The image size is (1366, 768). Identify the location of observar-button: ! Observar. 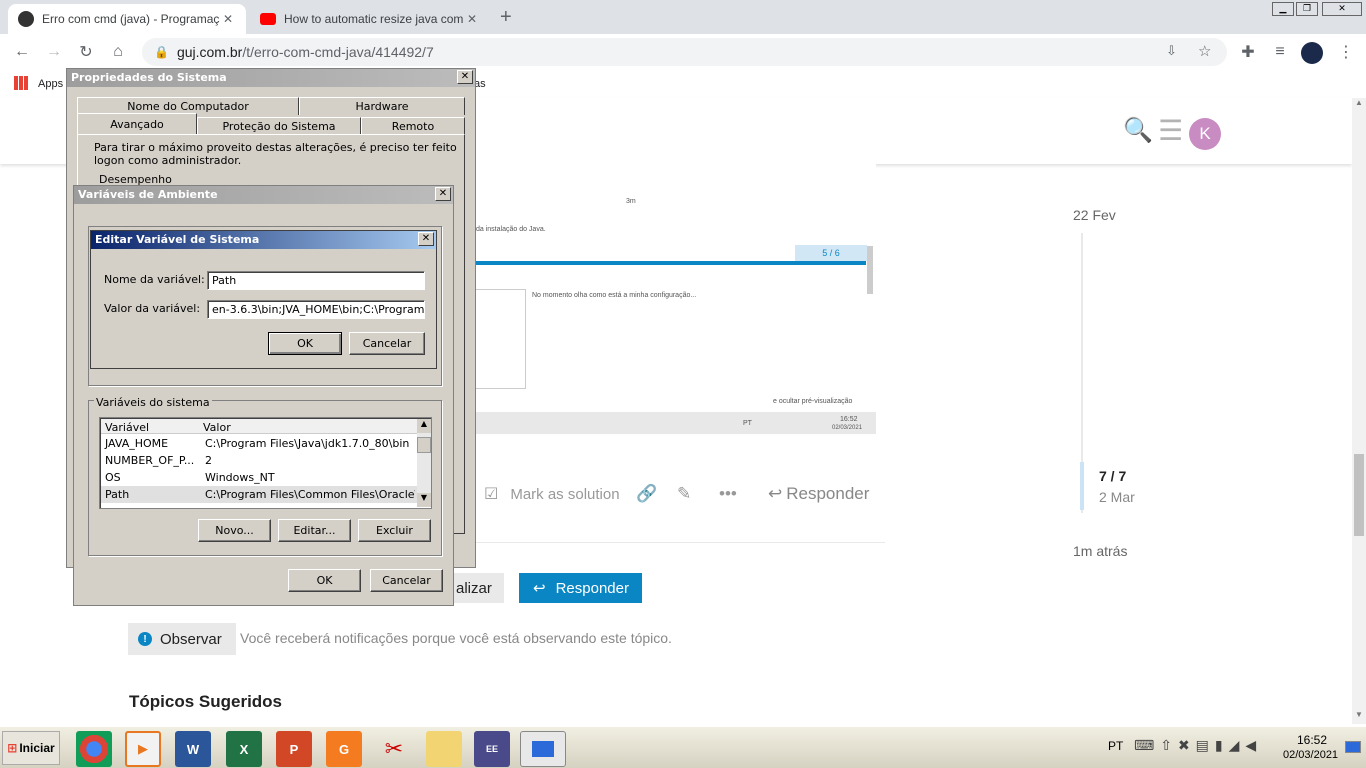
(182, 639).